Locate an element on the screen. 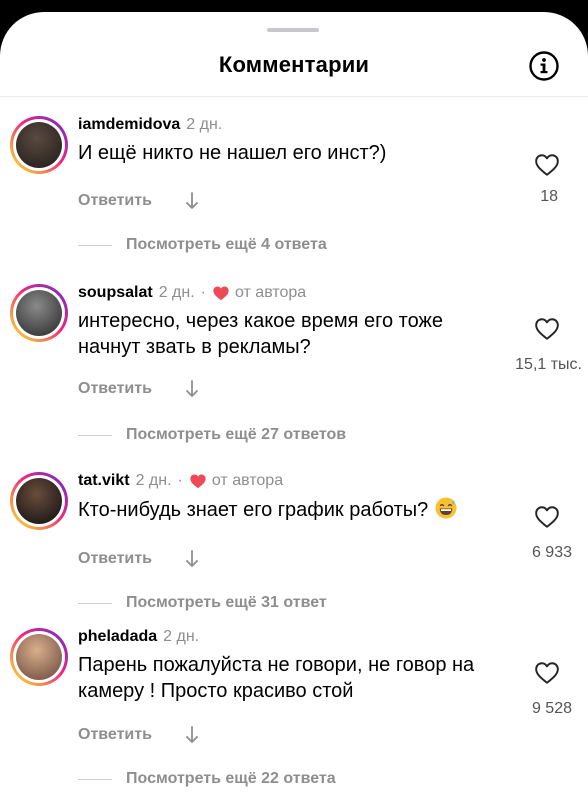 Image resolution: width=588 pixels, height=807 pixels. like-count: 15,1 тыс. is located at coordinates (548, 364).